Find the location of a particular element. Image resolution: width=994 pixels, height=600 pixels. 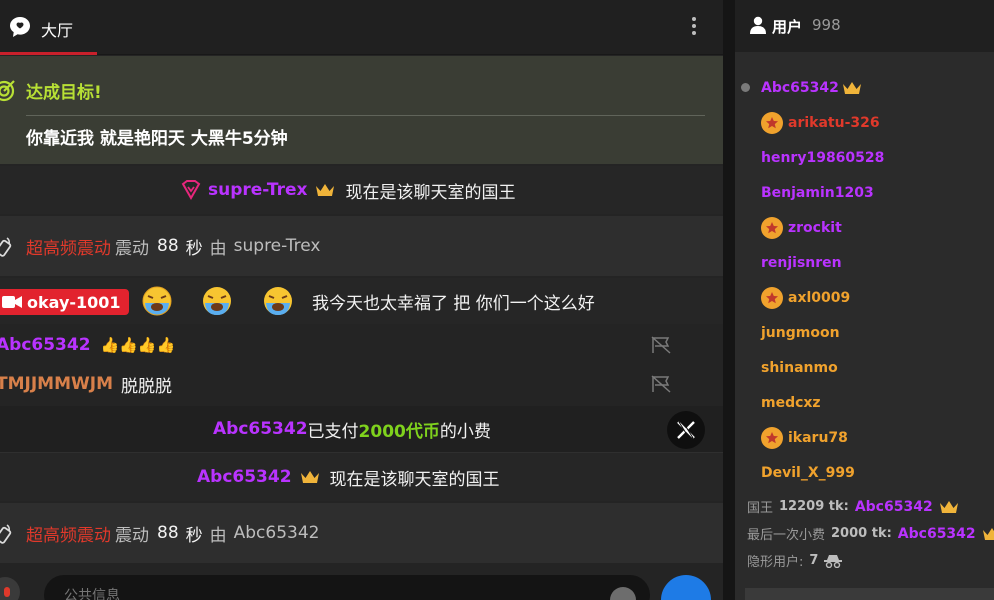

user-list-item: shinanmo is located at coordinates (864, 367).